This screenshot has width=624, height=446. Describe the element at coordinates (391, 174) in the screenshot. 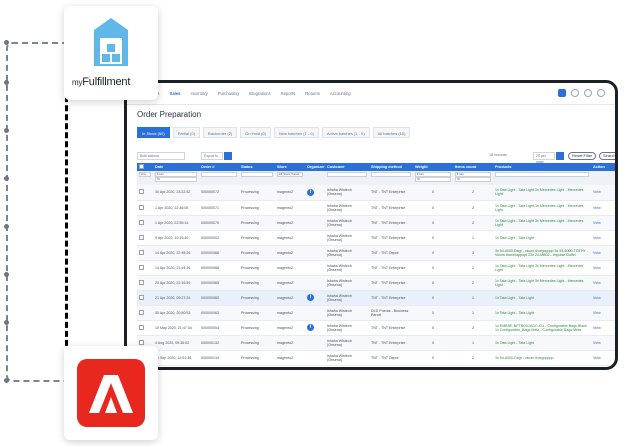

I see `shipping-filter` at that location.